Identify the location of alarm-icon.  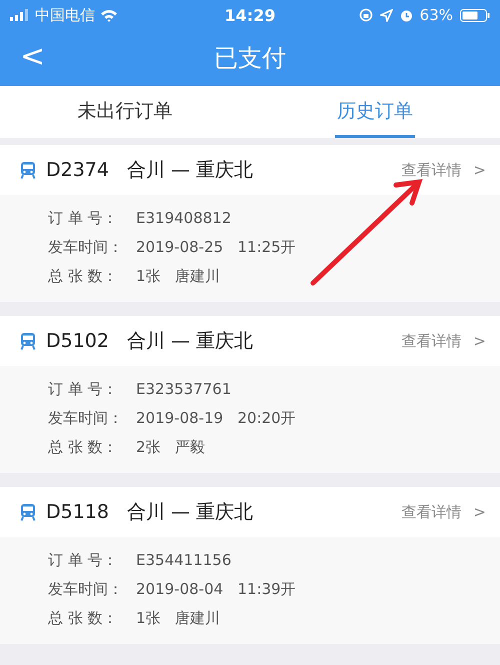
(406, 15).